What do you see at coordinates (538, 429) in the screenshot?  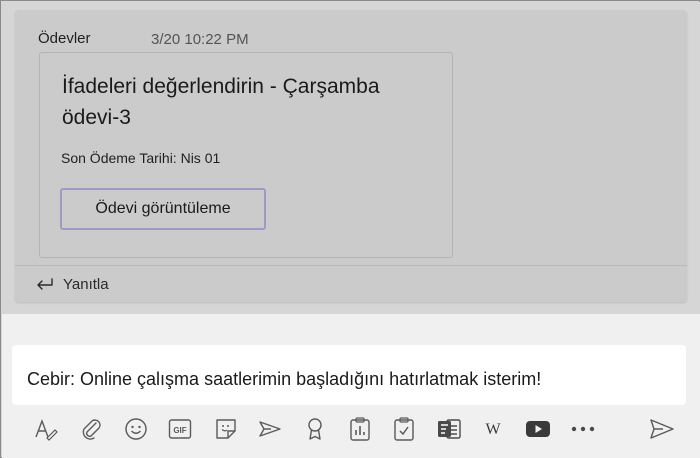 I see `youtube-icon` at bounding box center [538, 429].